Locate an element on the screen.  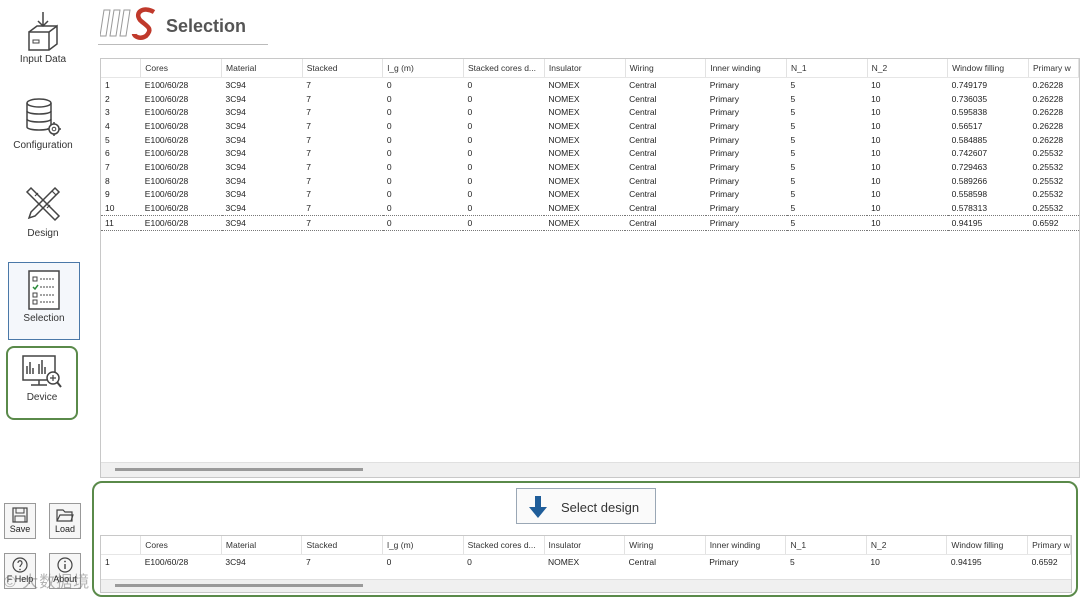
table-cell: 6 is located at coordinates (107, 153).